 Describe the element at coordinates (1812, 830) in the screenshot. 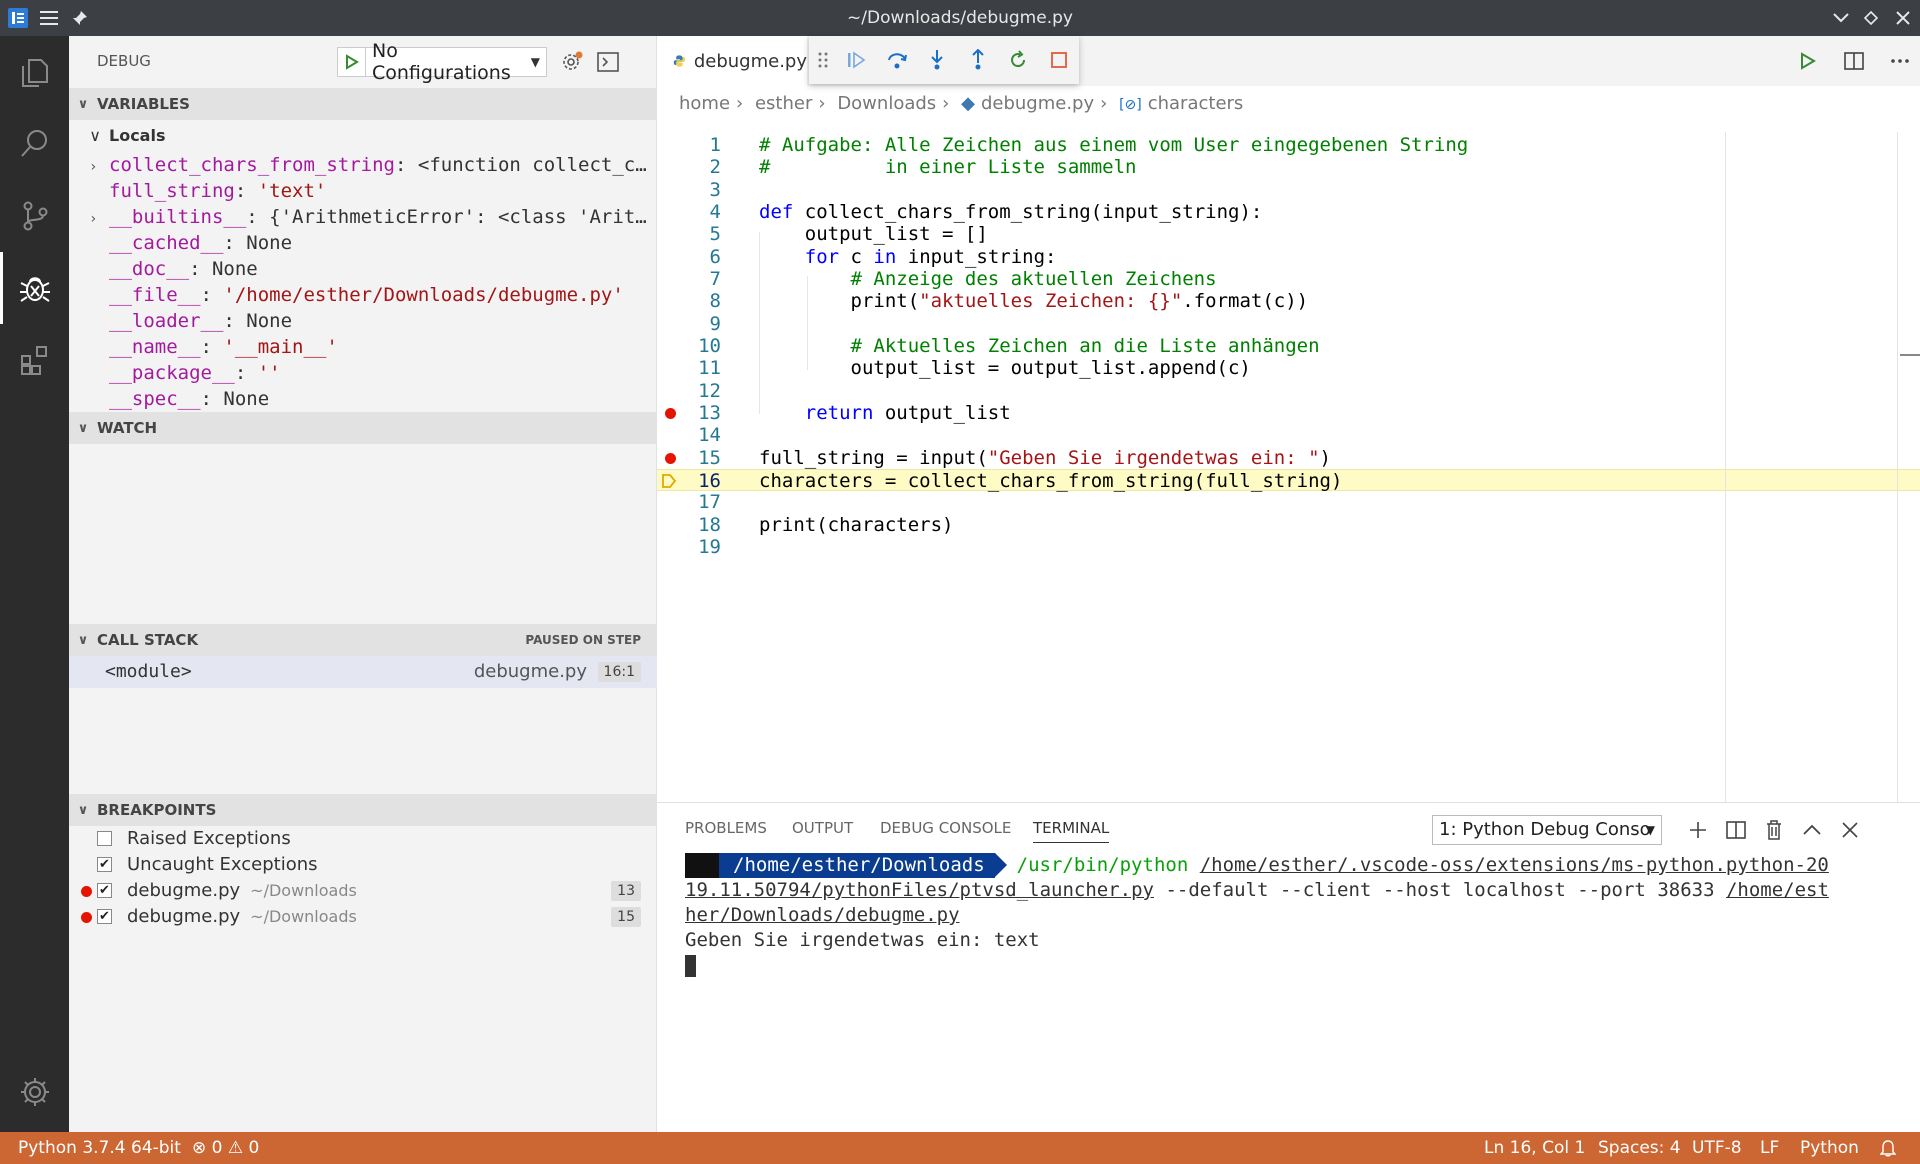

I see `maximize-panel-icon` at that location.